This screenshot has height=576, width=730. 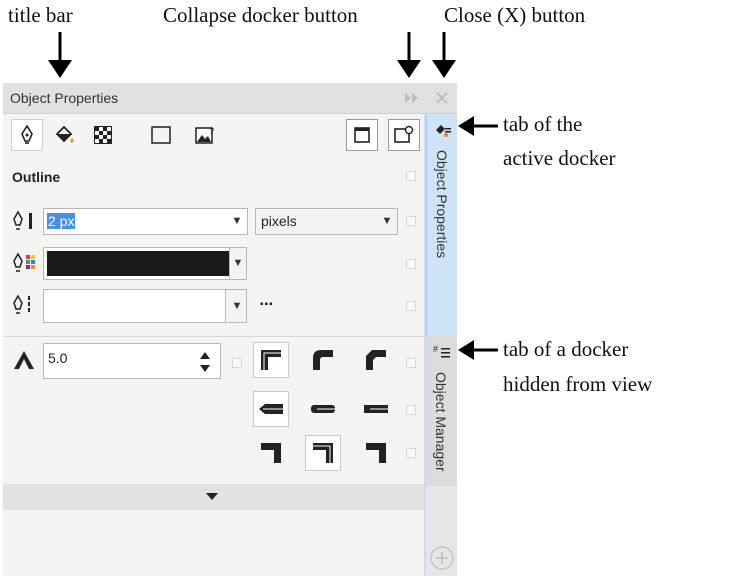 What do you see at coordinates (237, 363) in the screenshot?
I see `miter-checkbox` at bounding box center [237, 363].